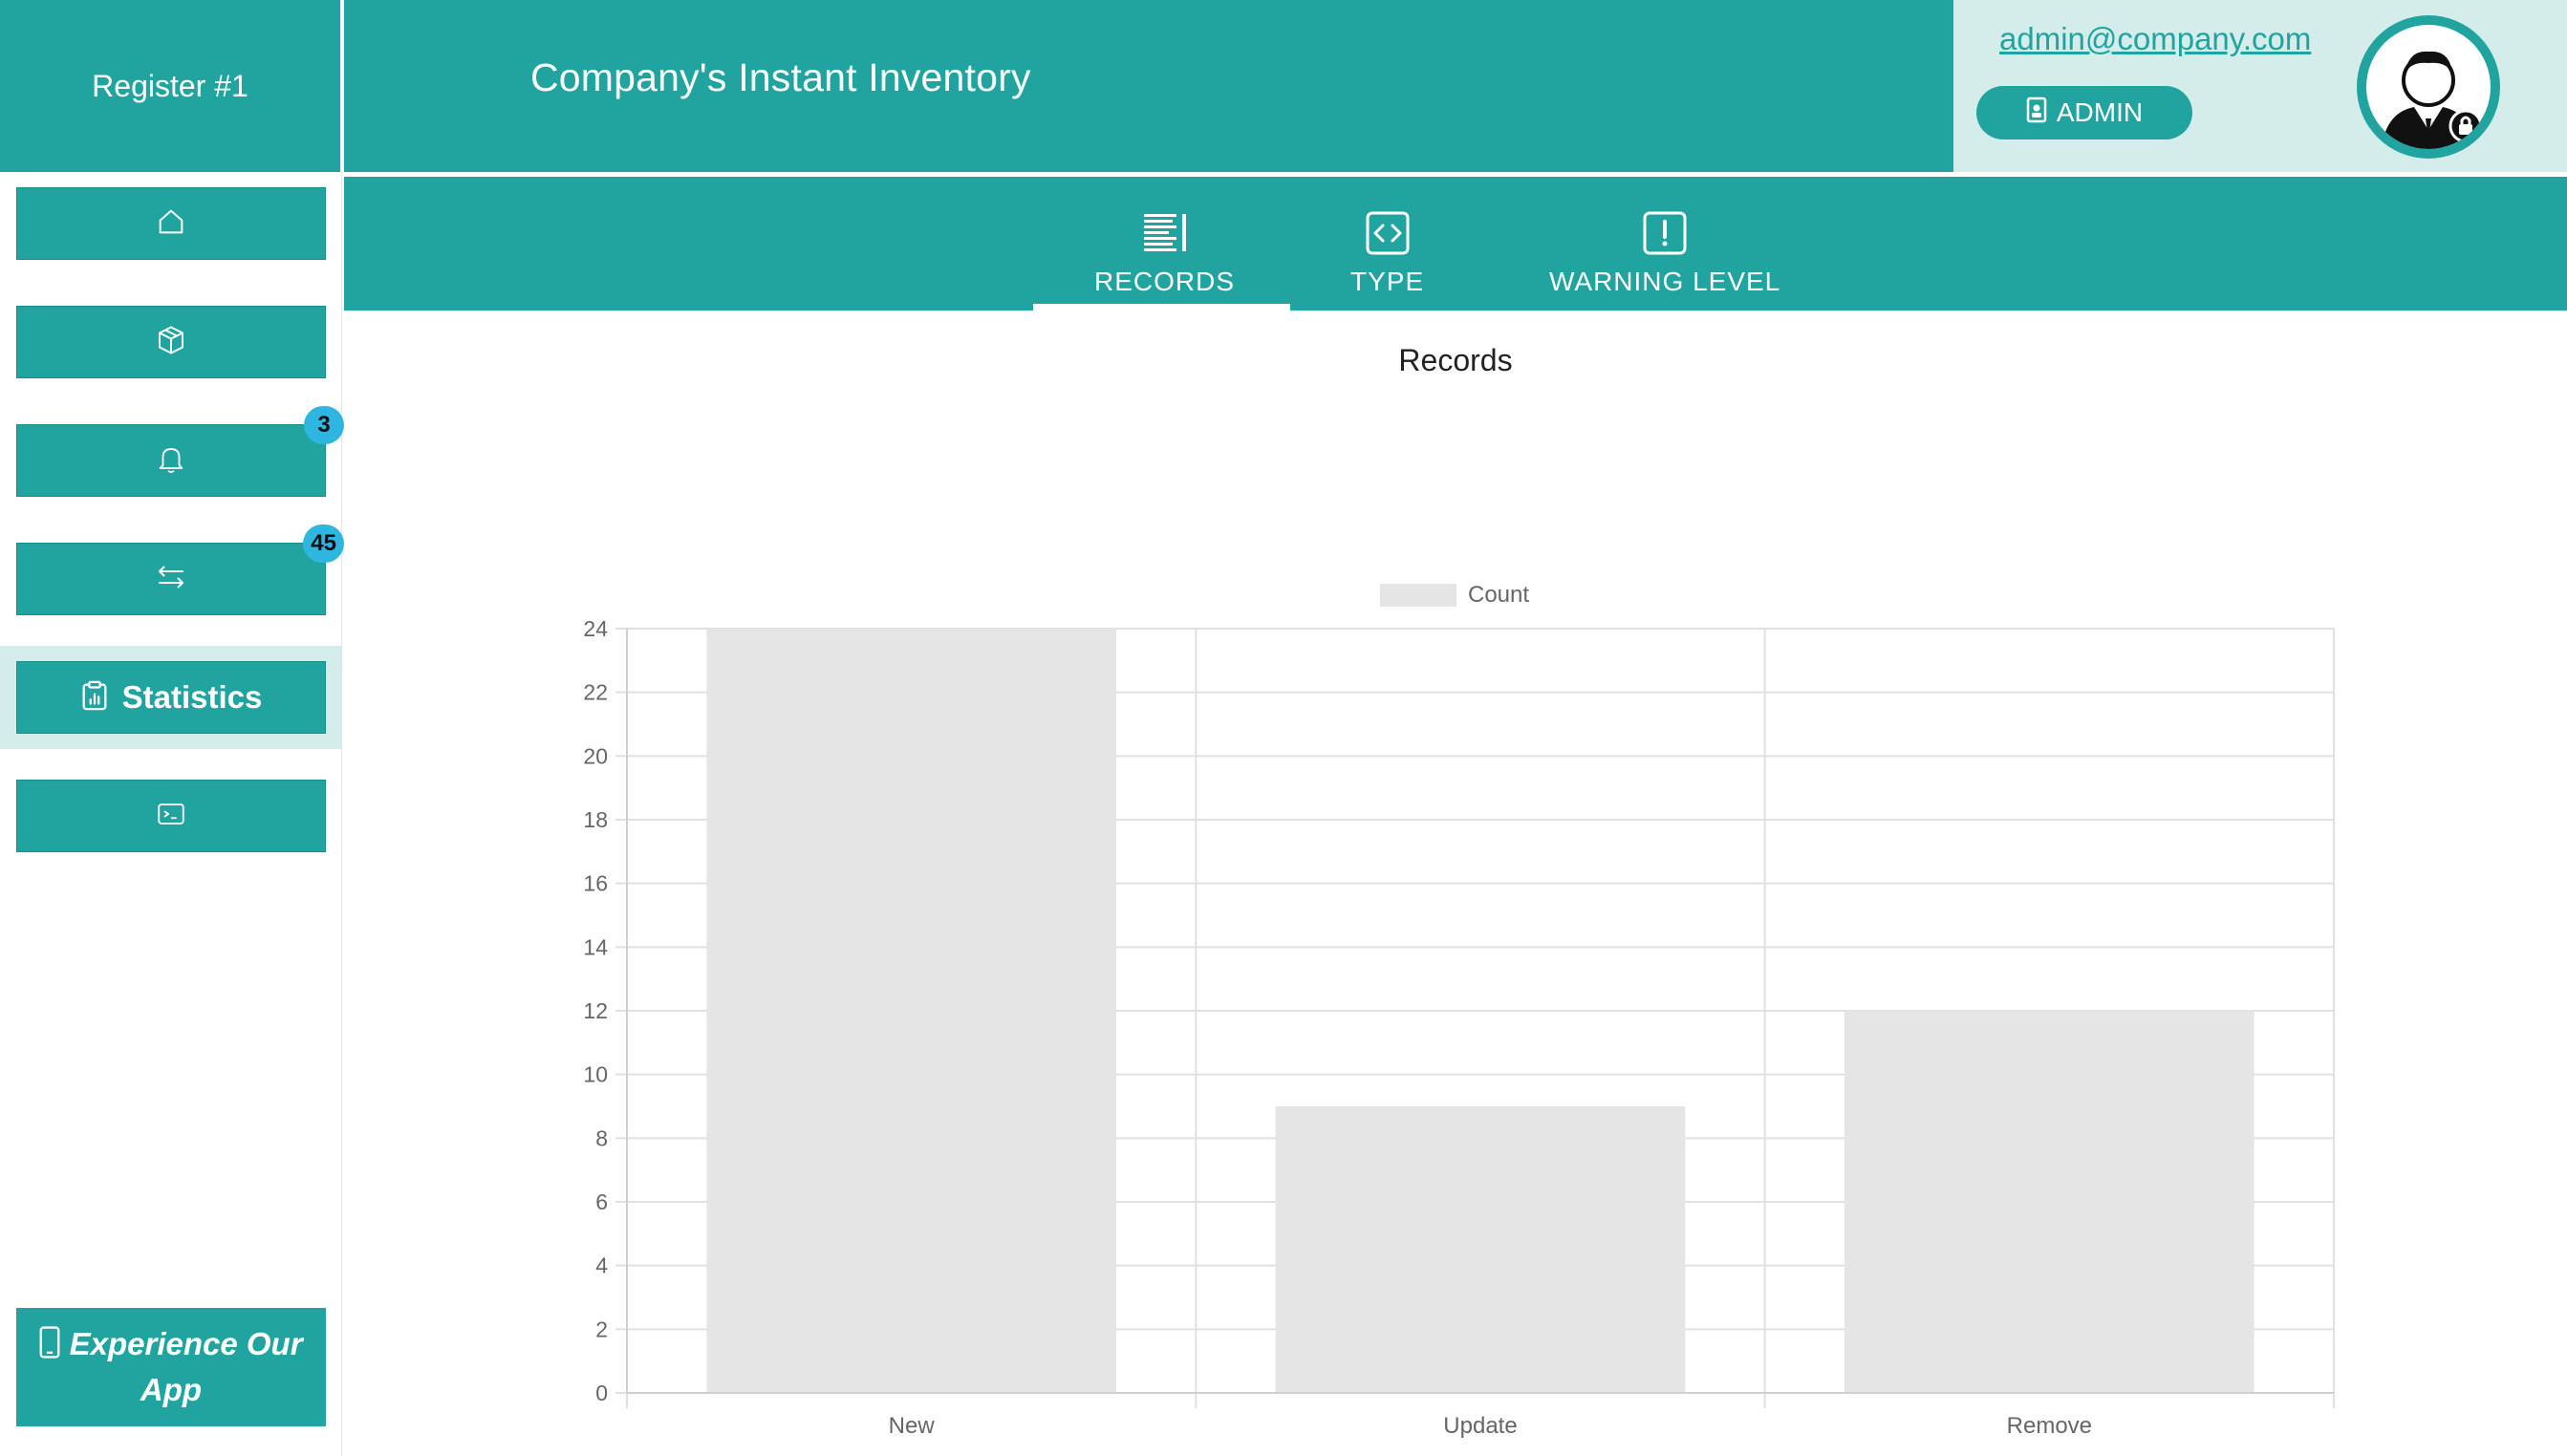 Image resolution: width=2567 pixels, height=1456 pixels. Describe the element at coordinates (601, 1266) in the screenshot. I see `y-tick-label: 4` at that location.